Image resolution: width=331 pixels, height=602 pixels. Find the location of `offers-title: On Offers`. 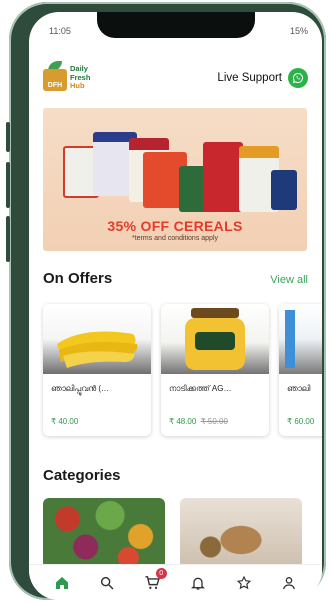

offers-title: On Offers is located at coordinates (78, 278).